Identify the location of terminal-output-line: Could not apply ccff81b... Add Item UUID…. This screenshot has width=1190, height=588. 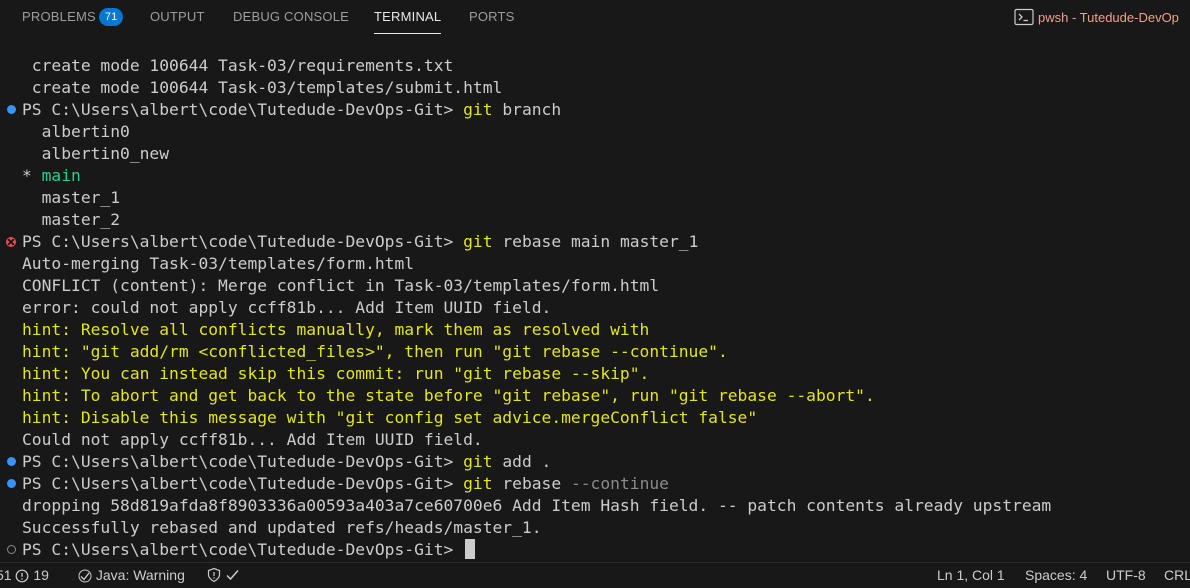
(252, 439).